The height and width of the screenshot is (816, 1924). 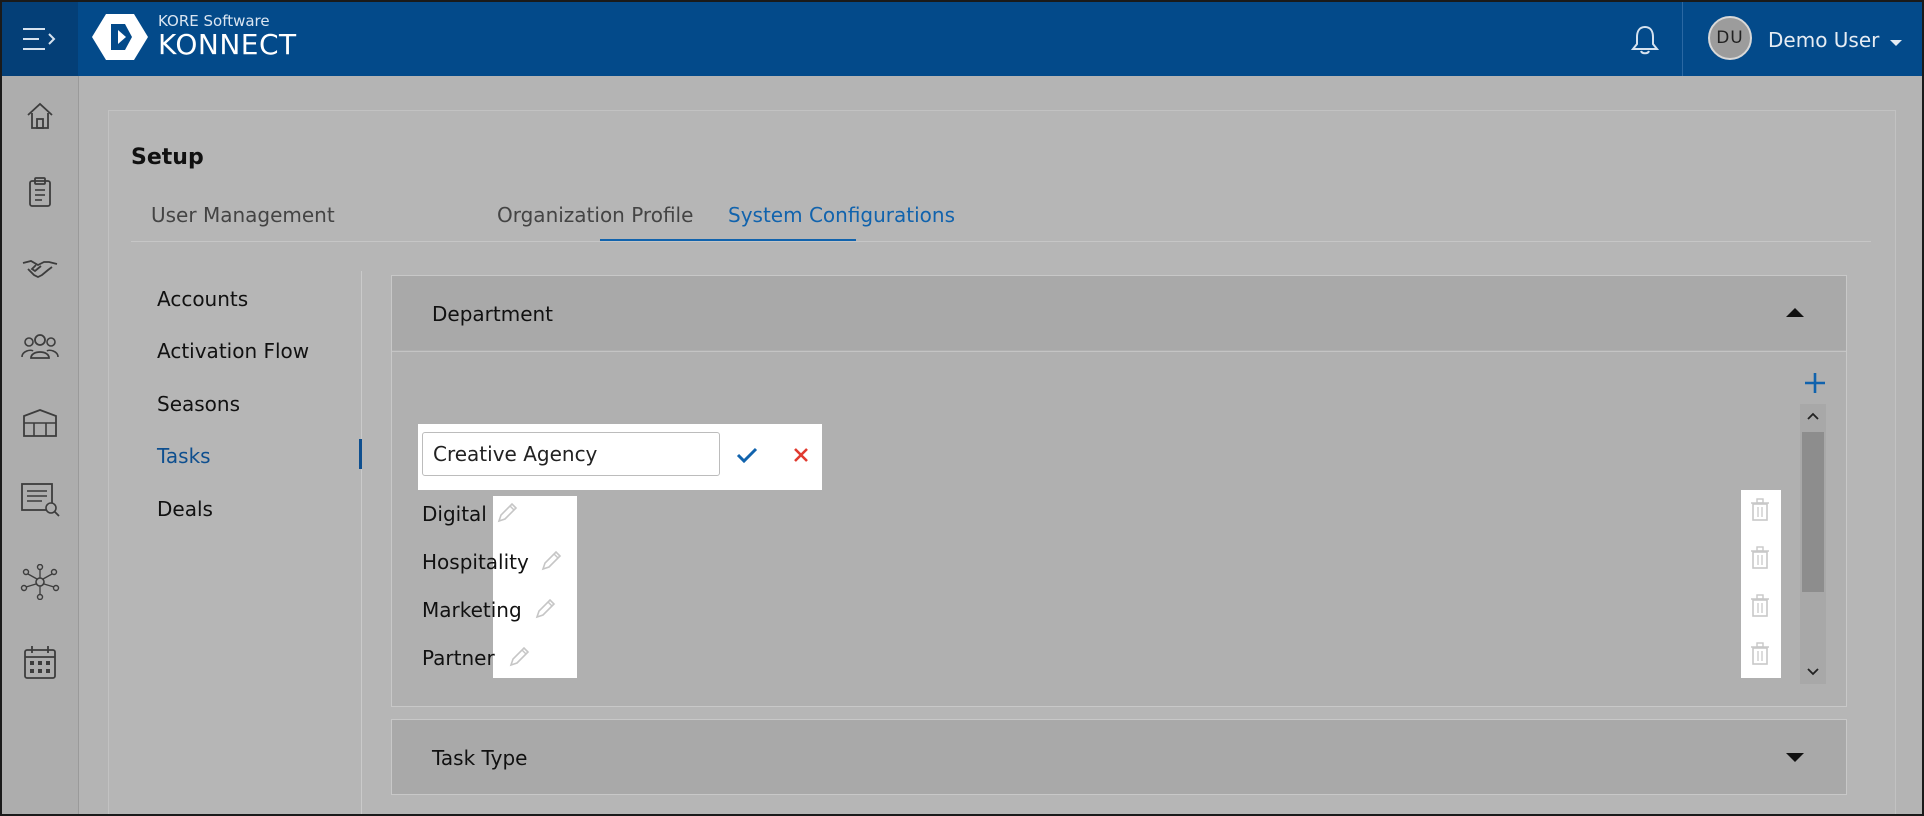 I want to click on rail-network, so click(x=40, y=582).